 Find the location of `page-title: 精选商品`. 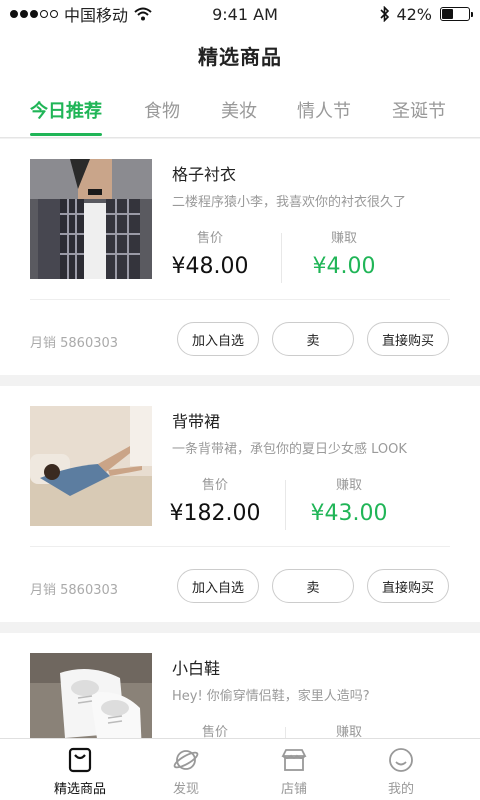

page-title: 精选商品 is located at coordinates (240, 55).